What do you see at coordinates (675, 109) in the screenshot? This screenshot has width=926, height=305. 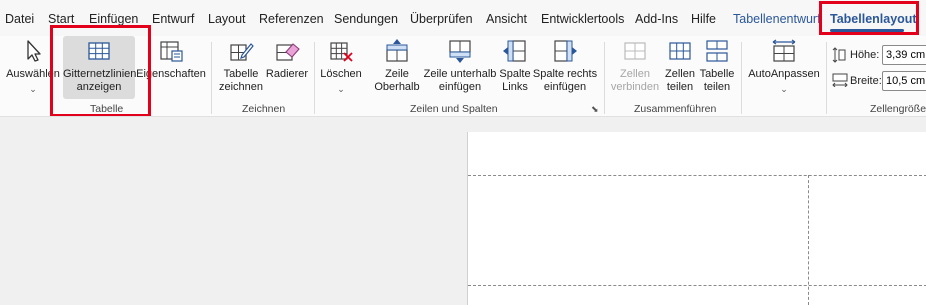 I see `group-label-zusammenfuehren: Zusammenführen` at bounding box center [675, 109].